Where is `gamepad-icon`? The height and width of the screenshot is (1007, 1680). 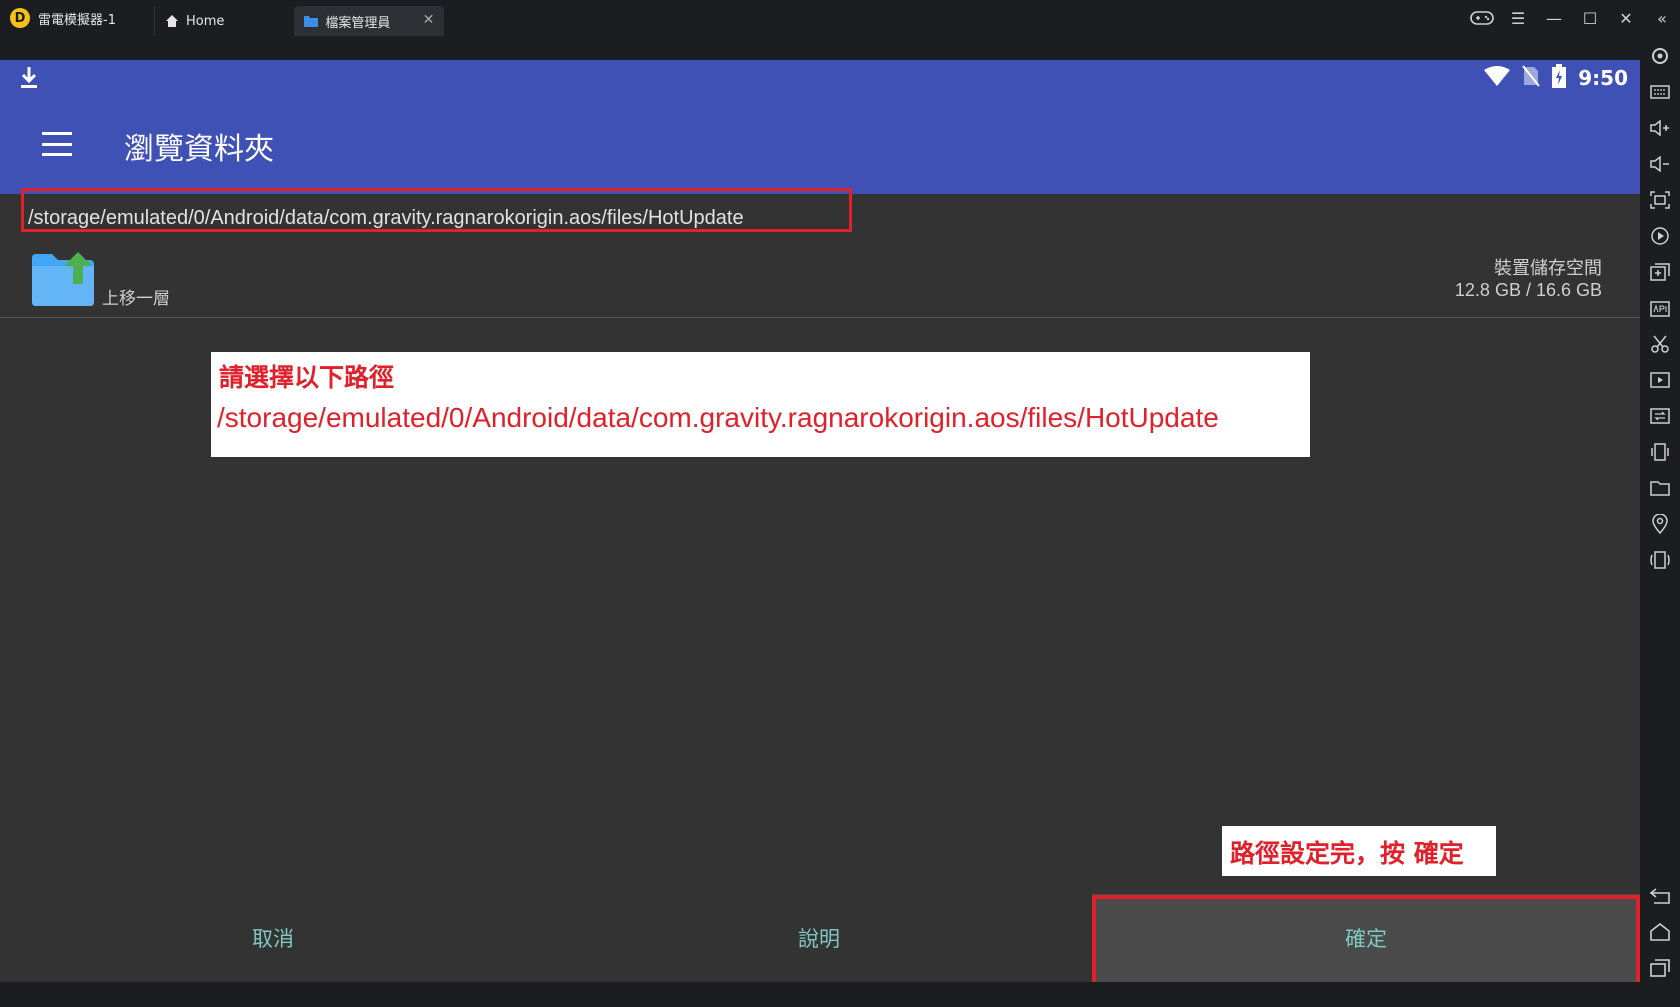
gamepad-icon is located at coordinates (1482, 18).